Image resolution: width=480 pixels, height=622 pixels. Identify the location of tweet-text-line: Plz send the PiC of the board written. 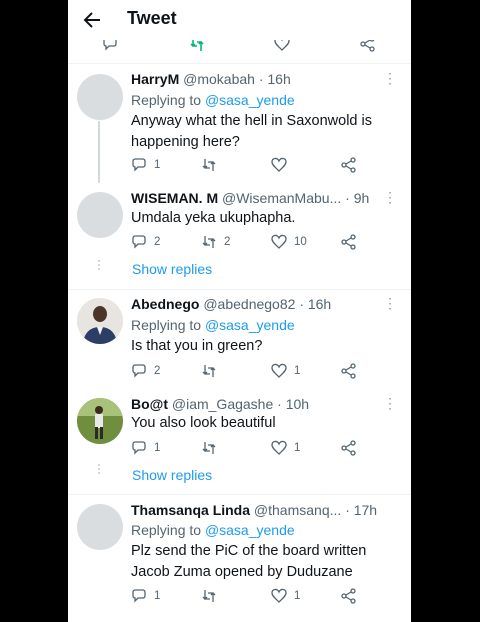
(249, 551).